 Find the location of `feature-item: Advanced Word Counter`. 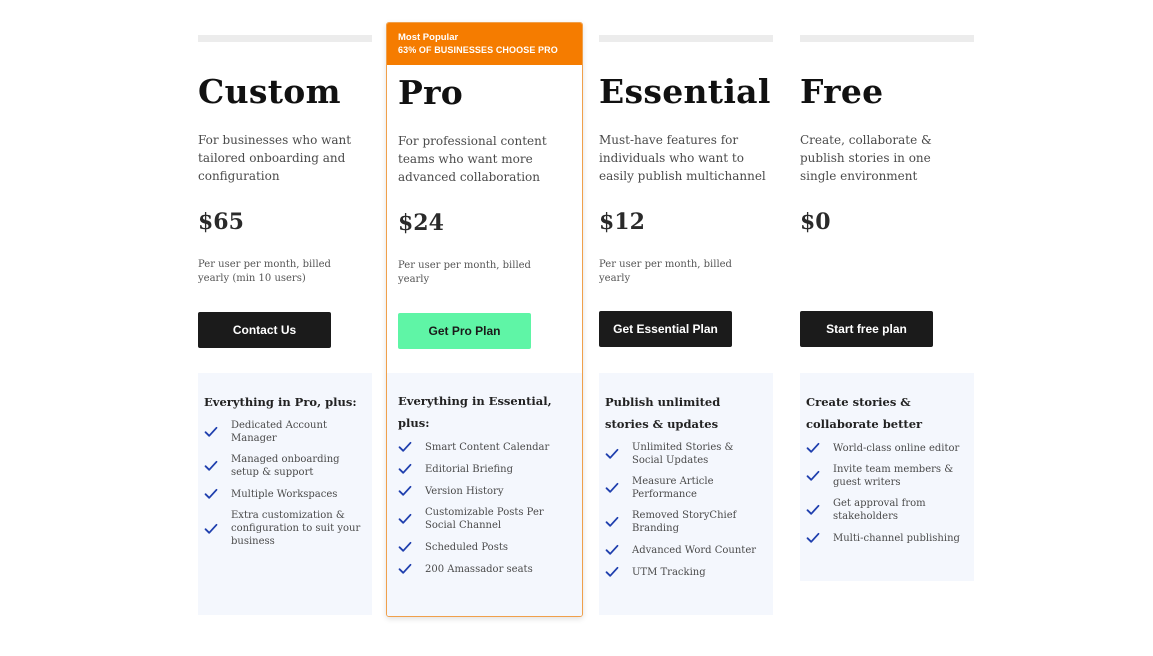

feature-item: Advanced Word Counter is located at coordinates (686, 550).